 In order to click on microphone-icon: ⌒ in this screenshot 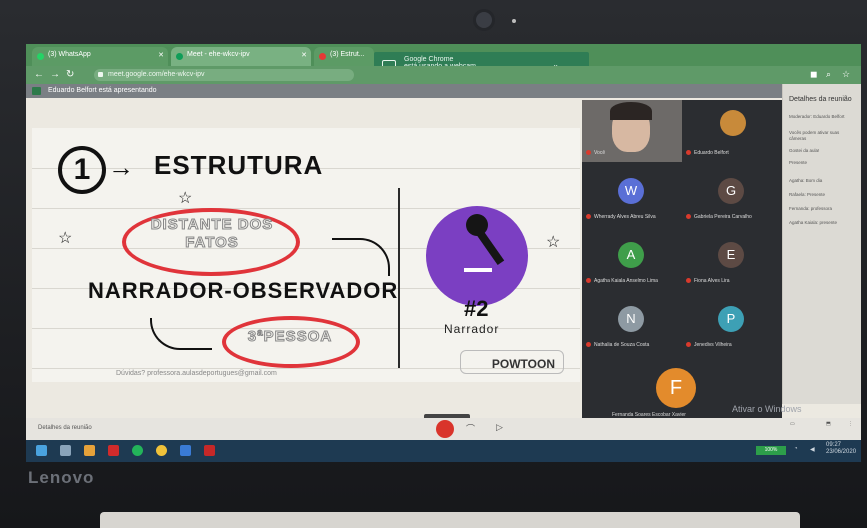, I will do `click(470, 428)`.